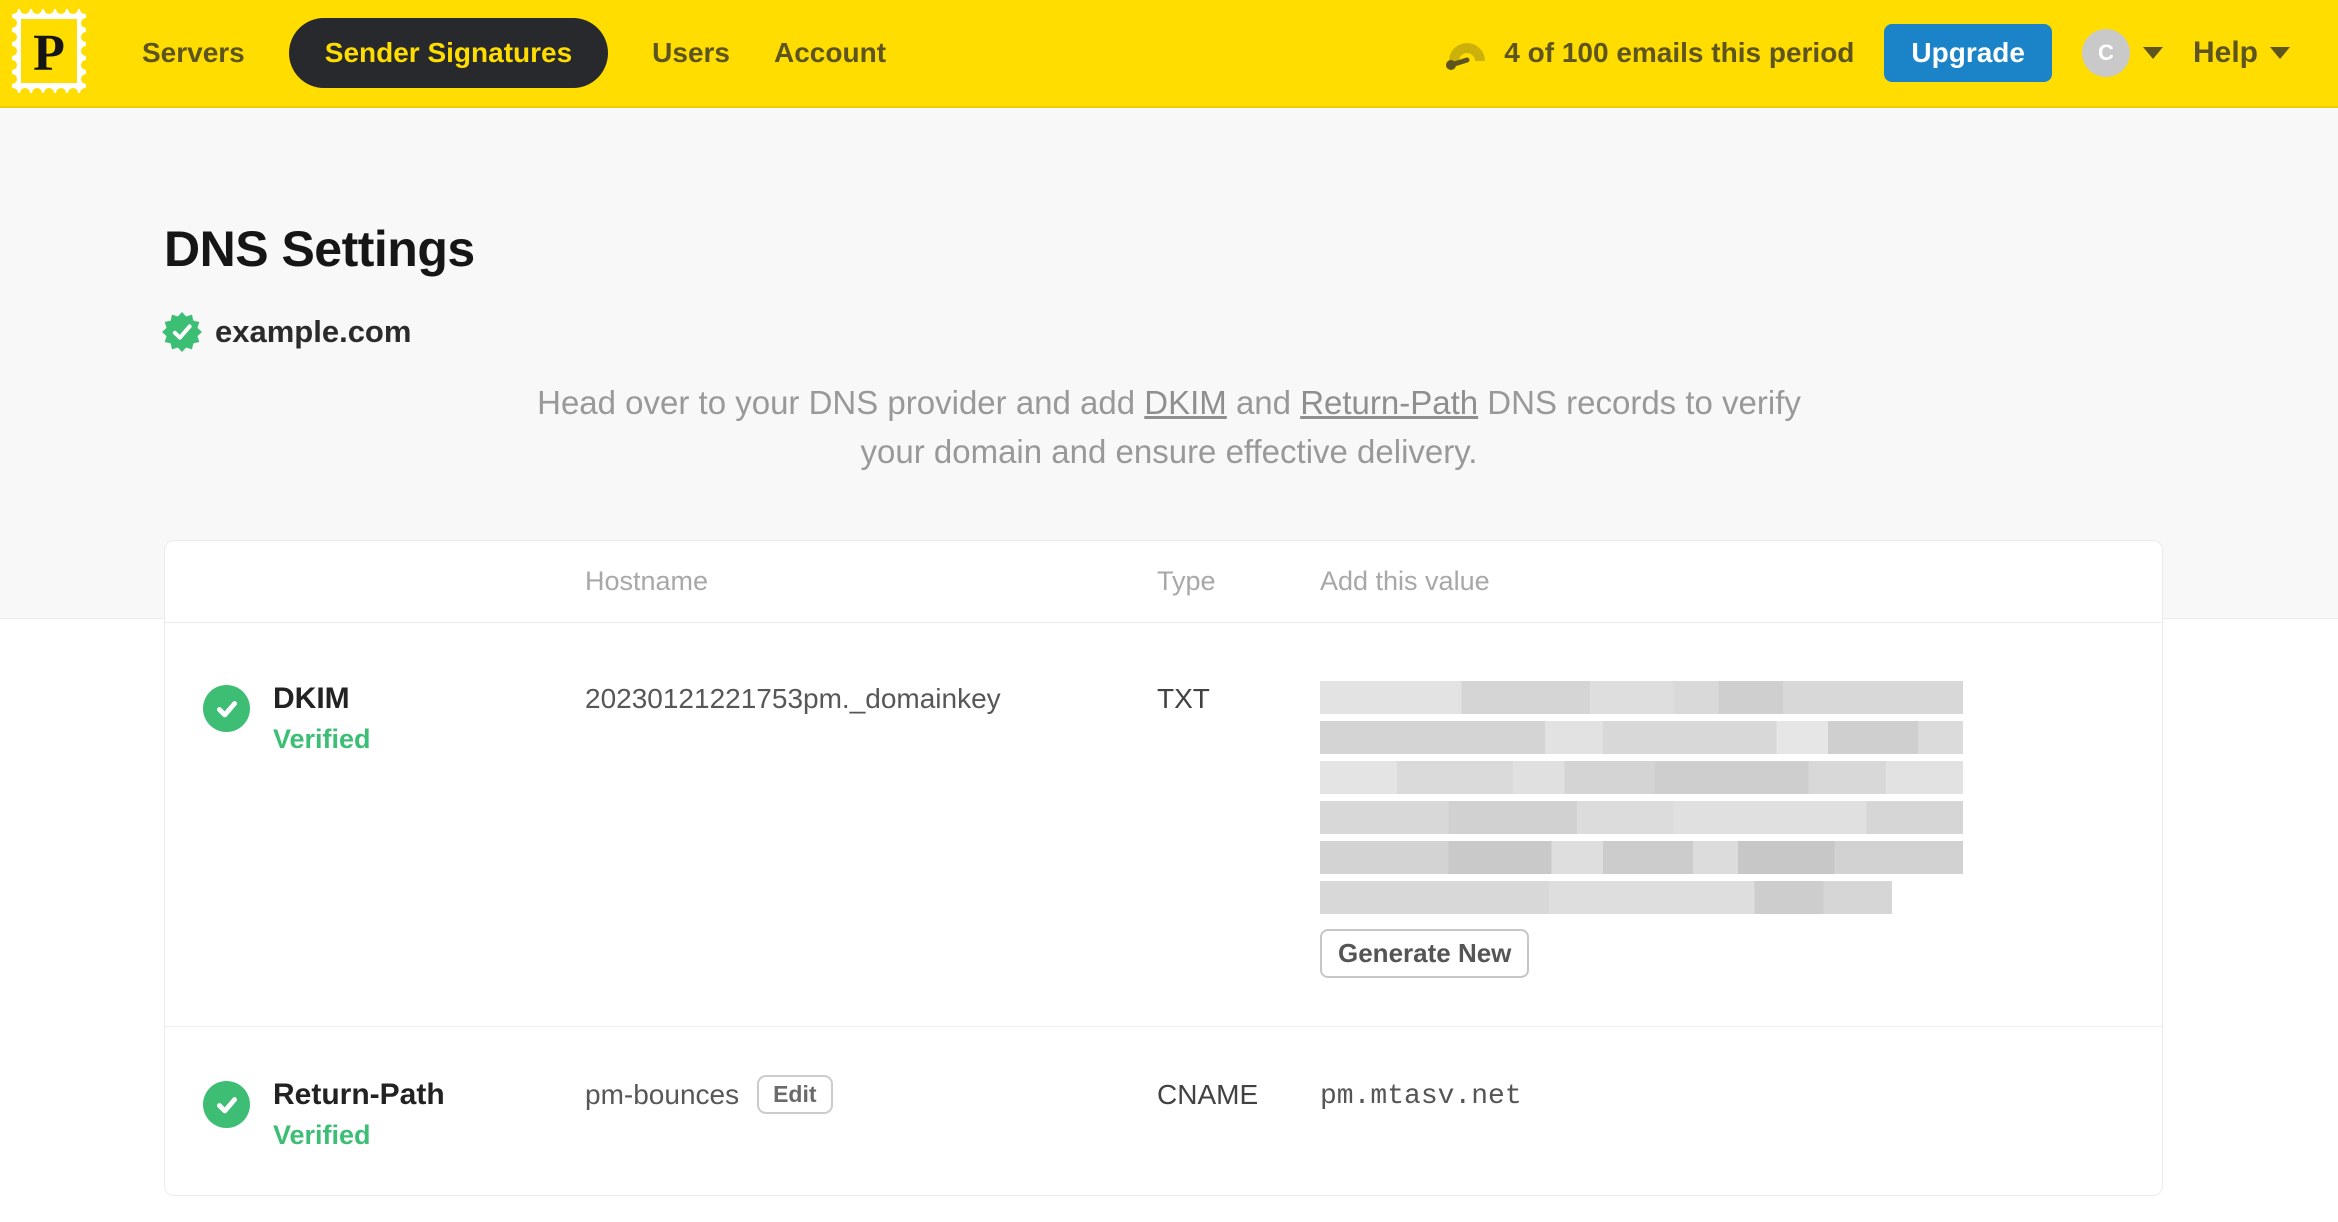  Describe the element at coordinates (319, 249) in the screenshot. I see `page-title: DNS Settings` at that location.